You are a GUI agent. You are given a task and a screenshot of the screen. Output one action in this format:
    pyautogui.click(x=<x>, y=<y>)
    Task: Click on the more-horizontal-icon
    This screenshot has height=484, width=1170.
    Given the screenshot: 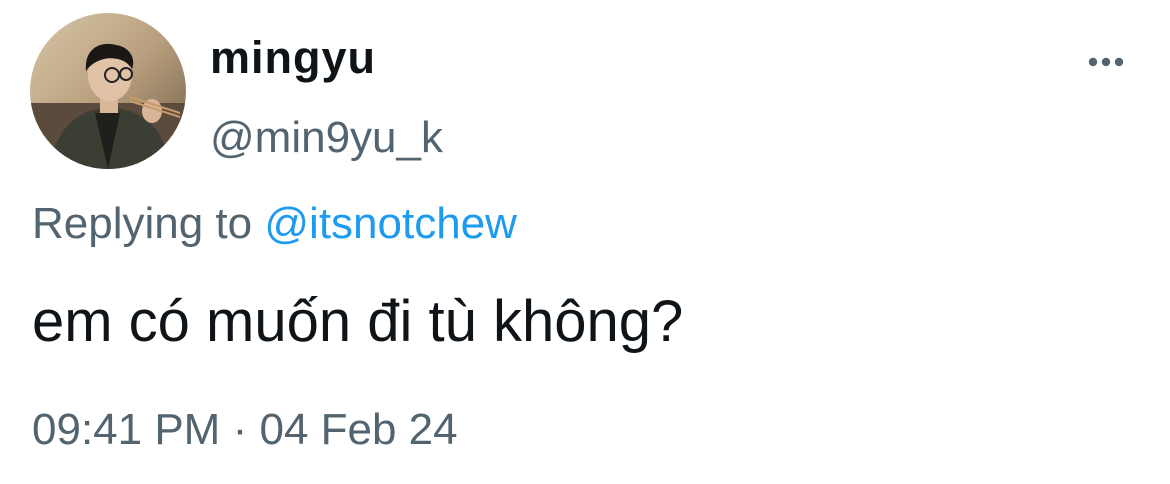 What is the action you would take?
    pyautogui.click(x=1106, y=62)
    